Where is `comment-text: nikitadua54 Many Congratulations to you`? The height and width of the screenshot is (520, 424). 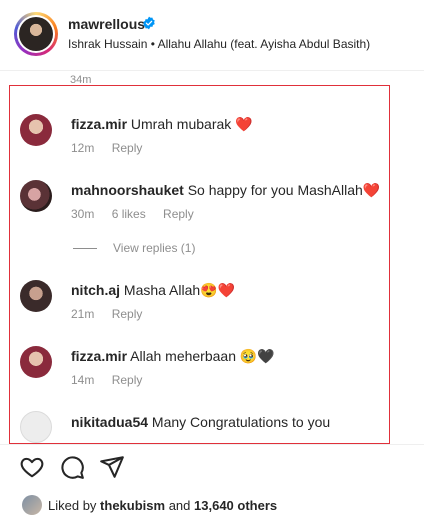
comment-text: nikitadua54 Many Congratulations to you is located at coordinates (200, 422).